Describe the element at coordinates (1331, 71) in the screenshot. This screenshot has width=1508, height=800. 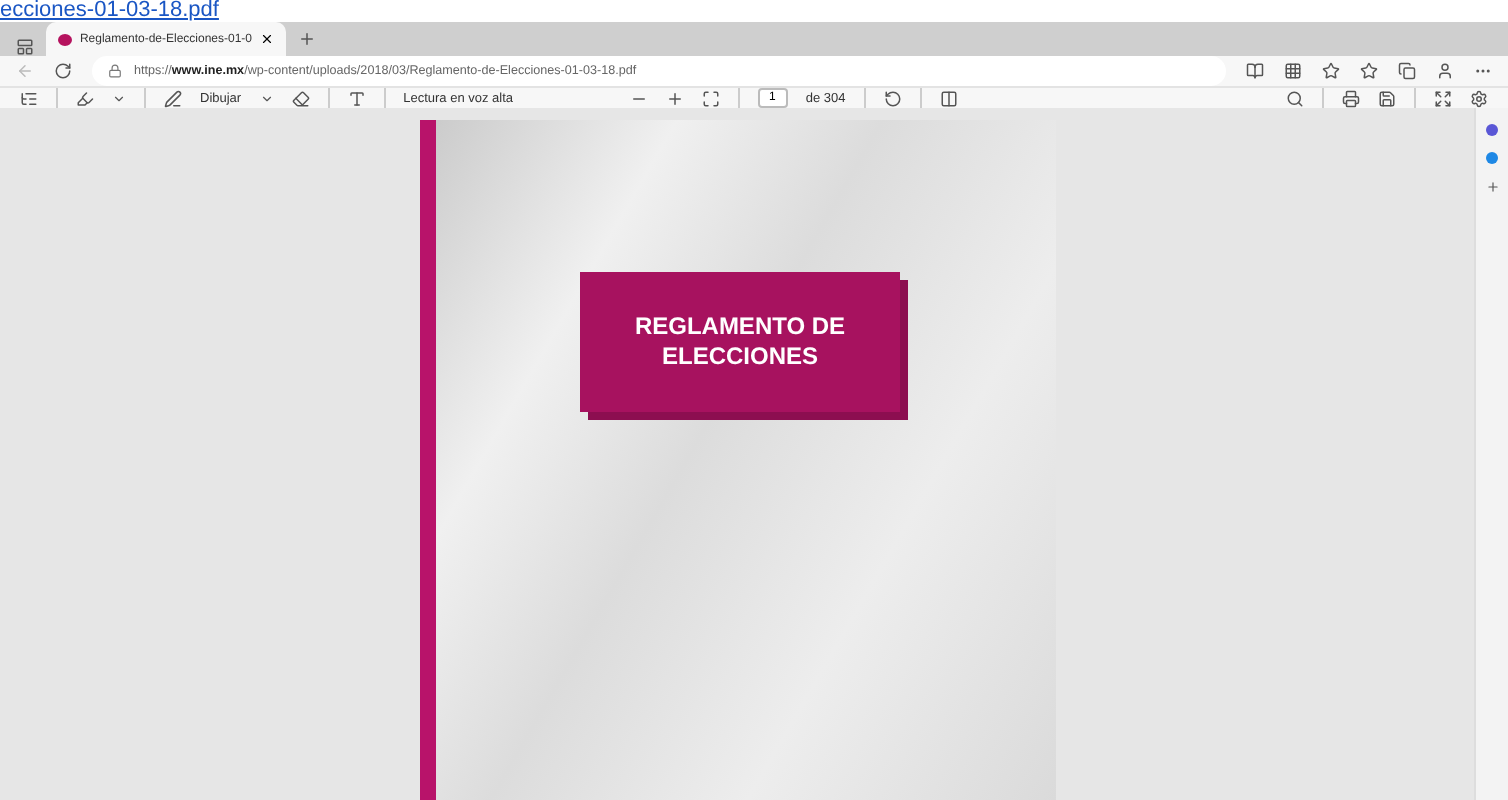
I see `favorite-icon` at that location.